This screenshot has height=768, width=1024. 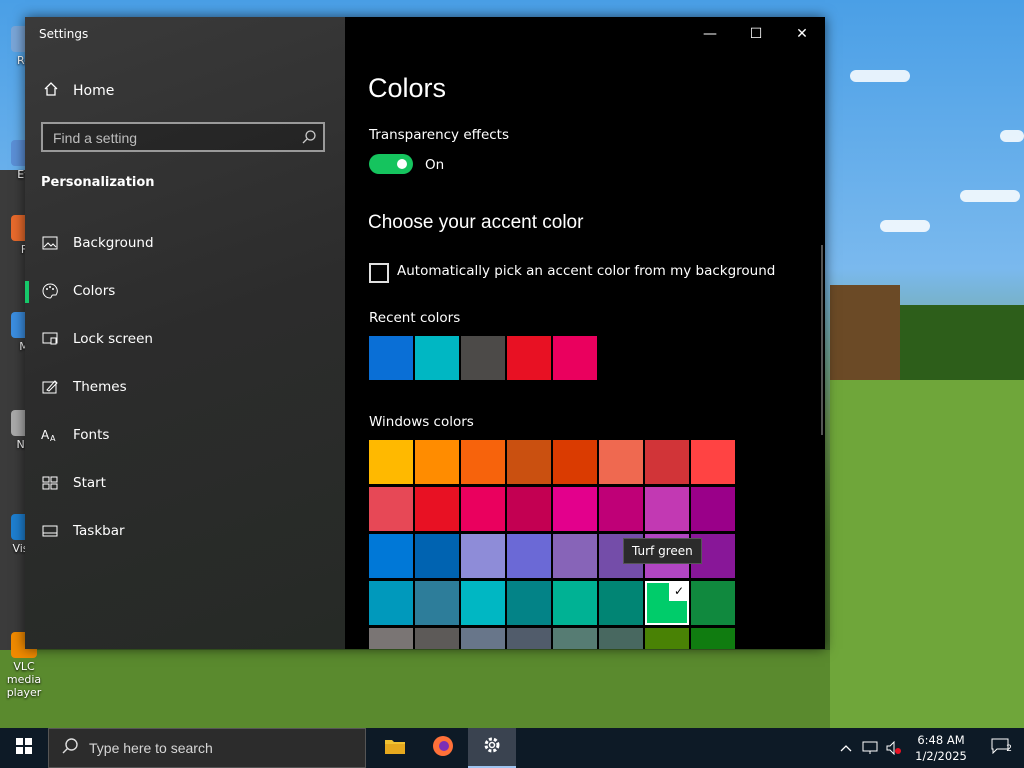 I want to click on themes-icon, so click(x=50, y=387).